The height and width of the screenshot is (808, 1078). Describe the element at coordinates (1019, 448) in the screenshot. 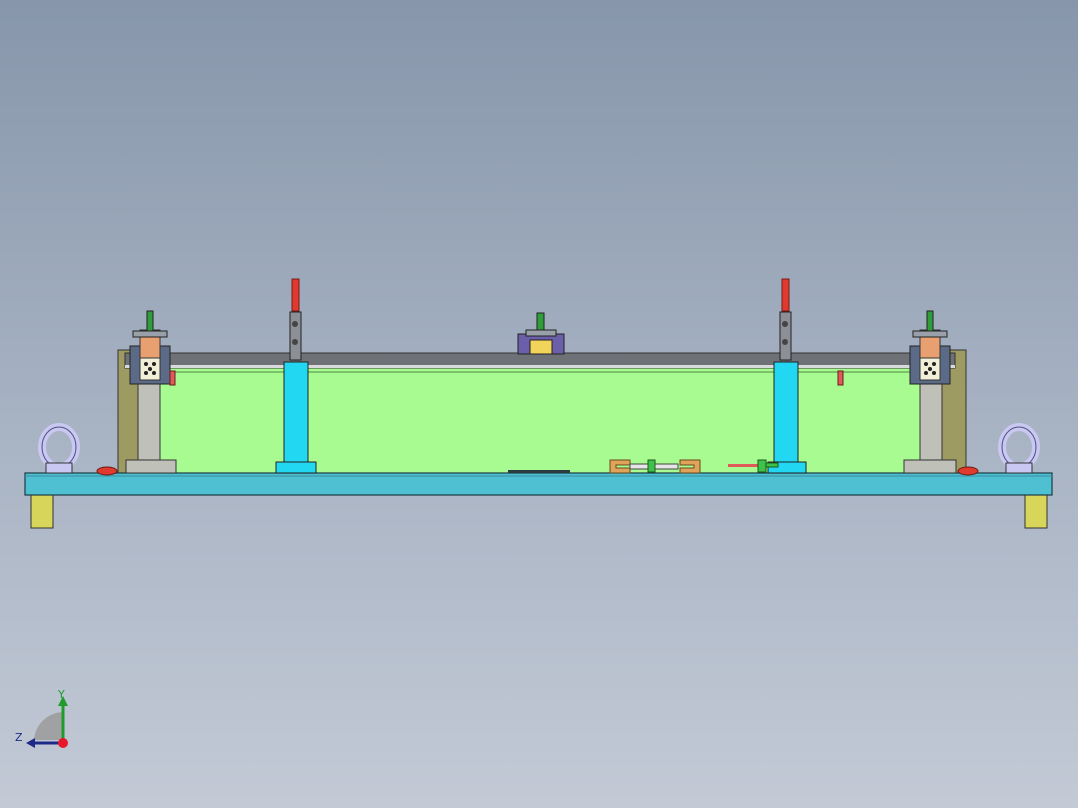

I see `right-eyebolt` at that location.